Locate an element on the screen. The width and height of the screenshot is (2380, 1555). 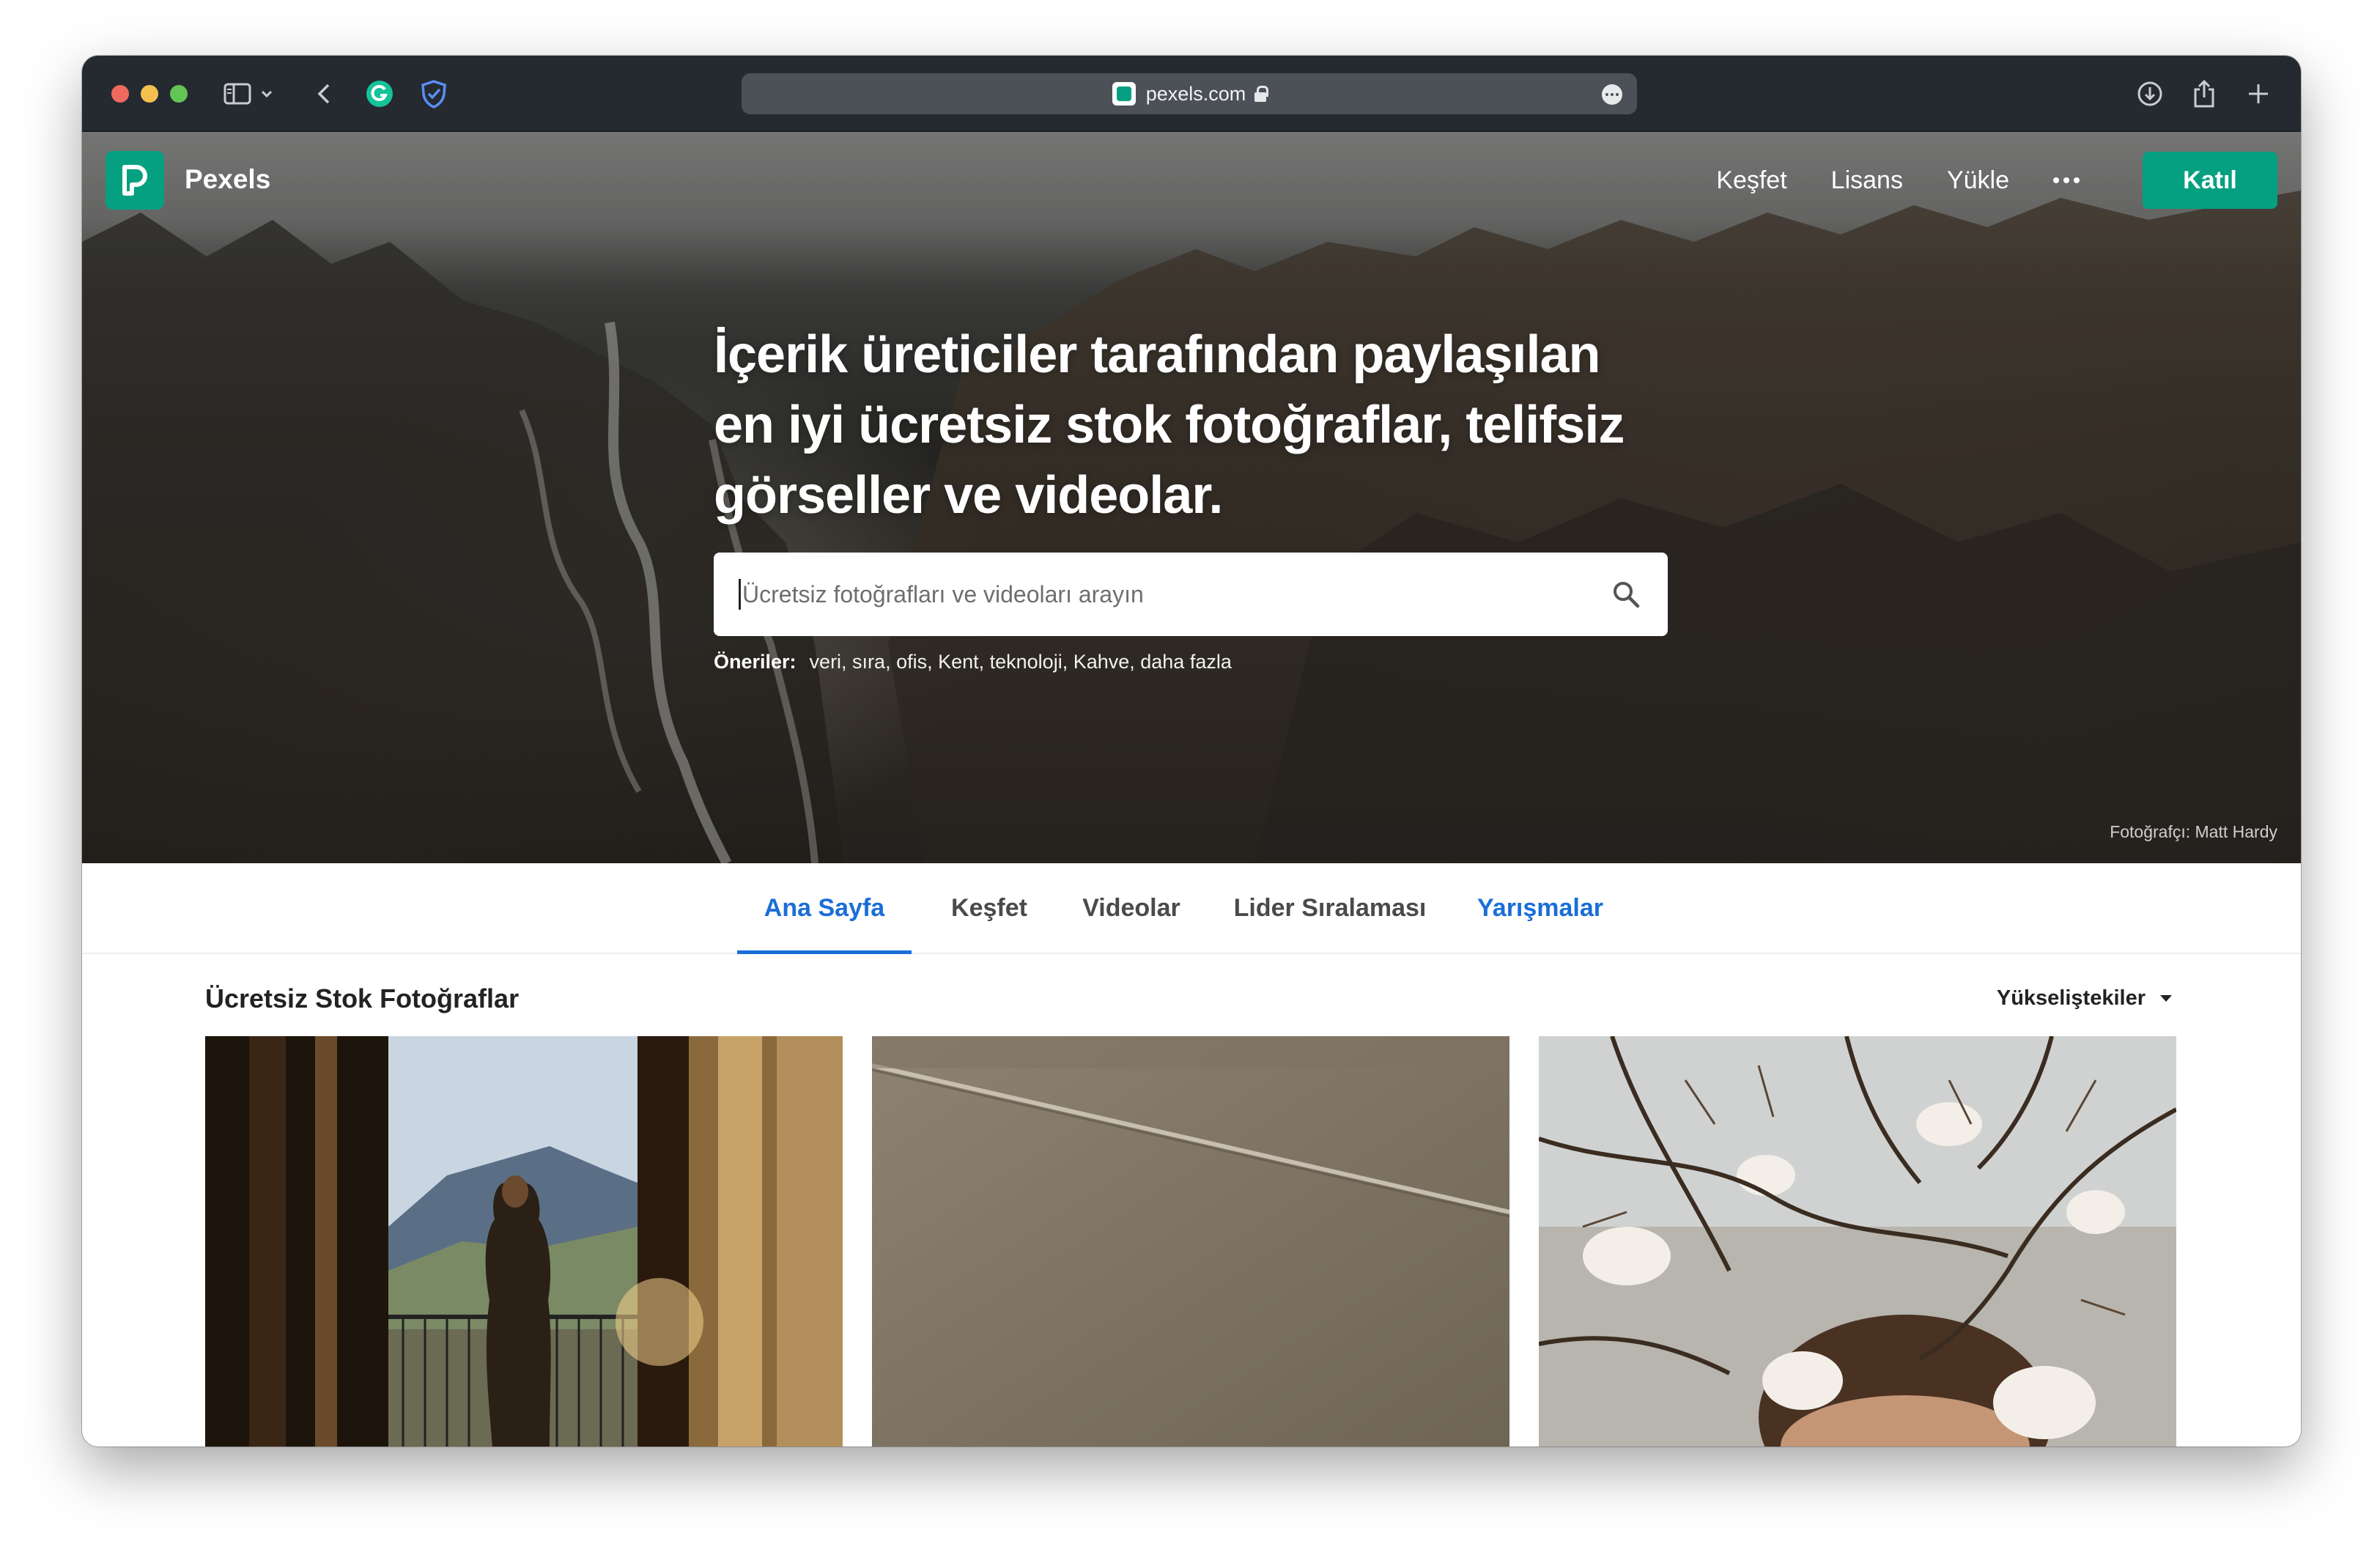
tab-home: Ana Sayfa is located at coordinates (824, 908).